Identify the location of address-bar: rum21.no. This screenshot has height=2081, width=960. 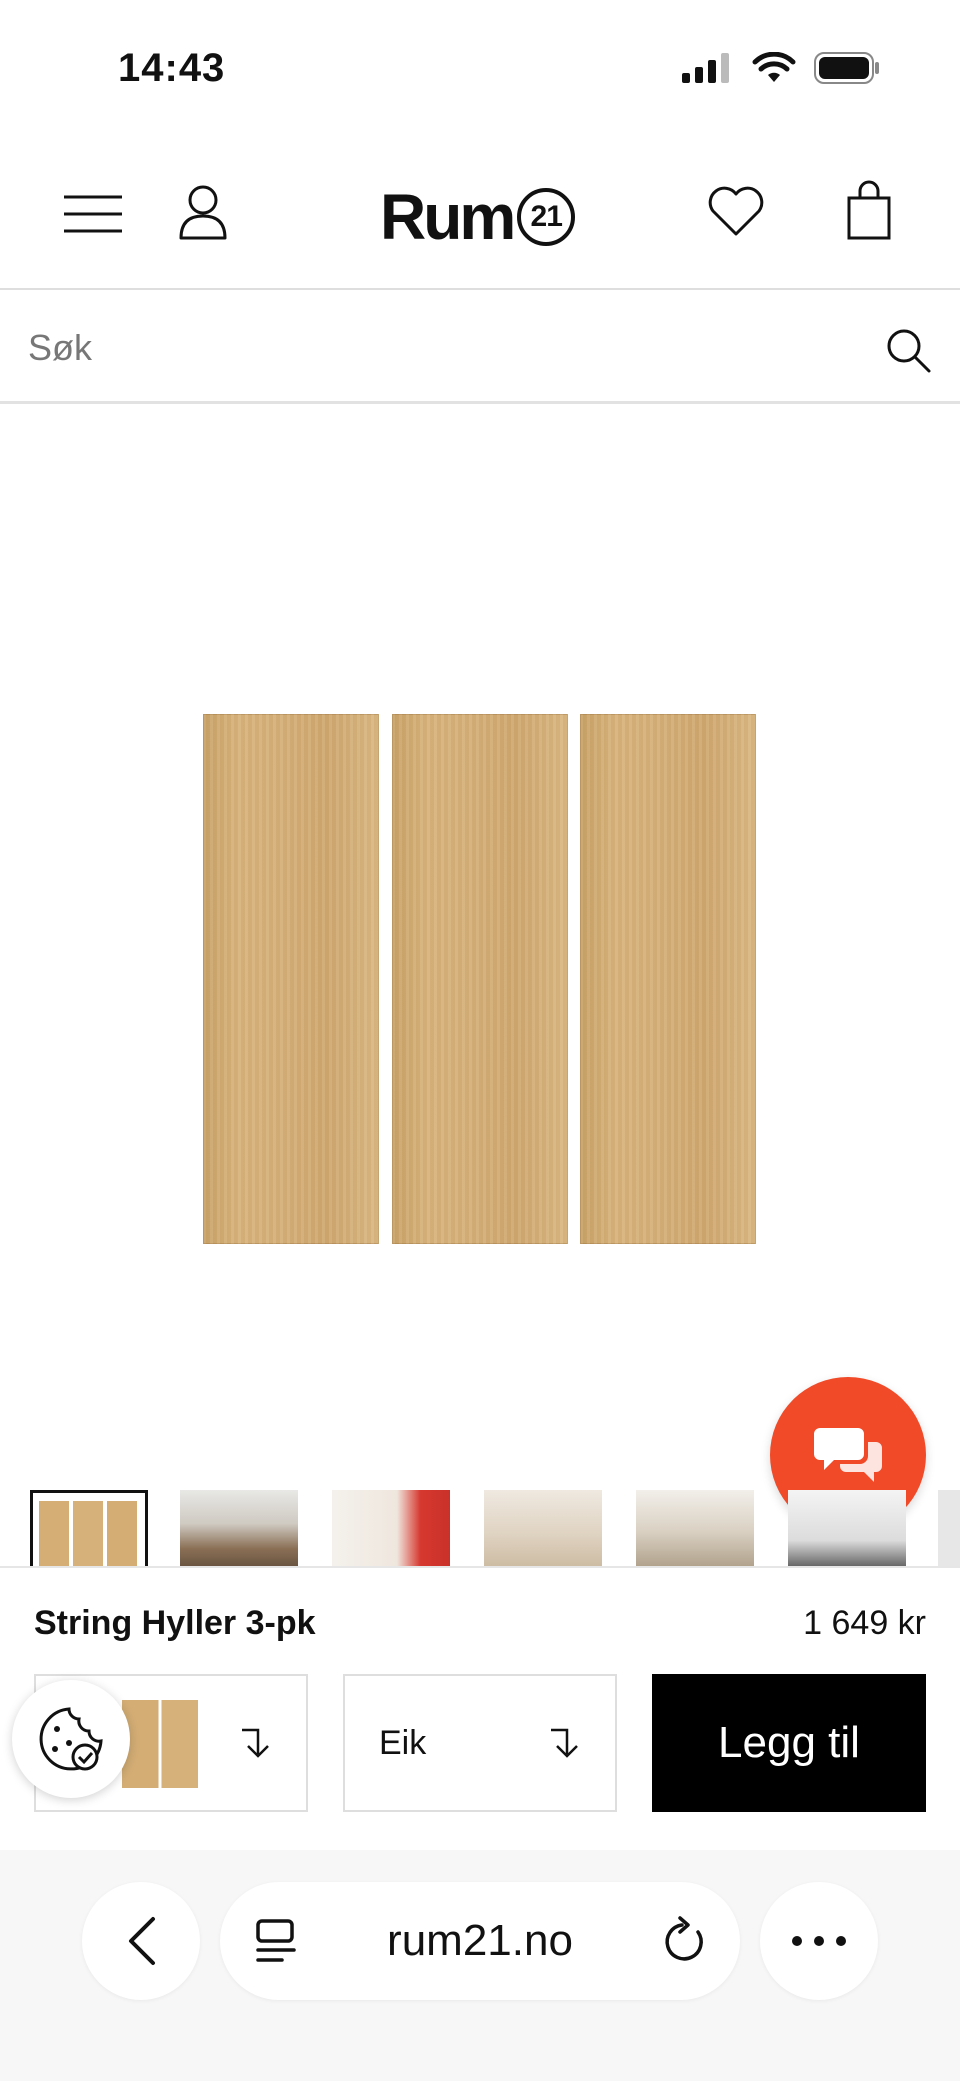
(480, 1941).